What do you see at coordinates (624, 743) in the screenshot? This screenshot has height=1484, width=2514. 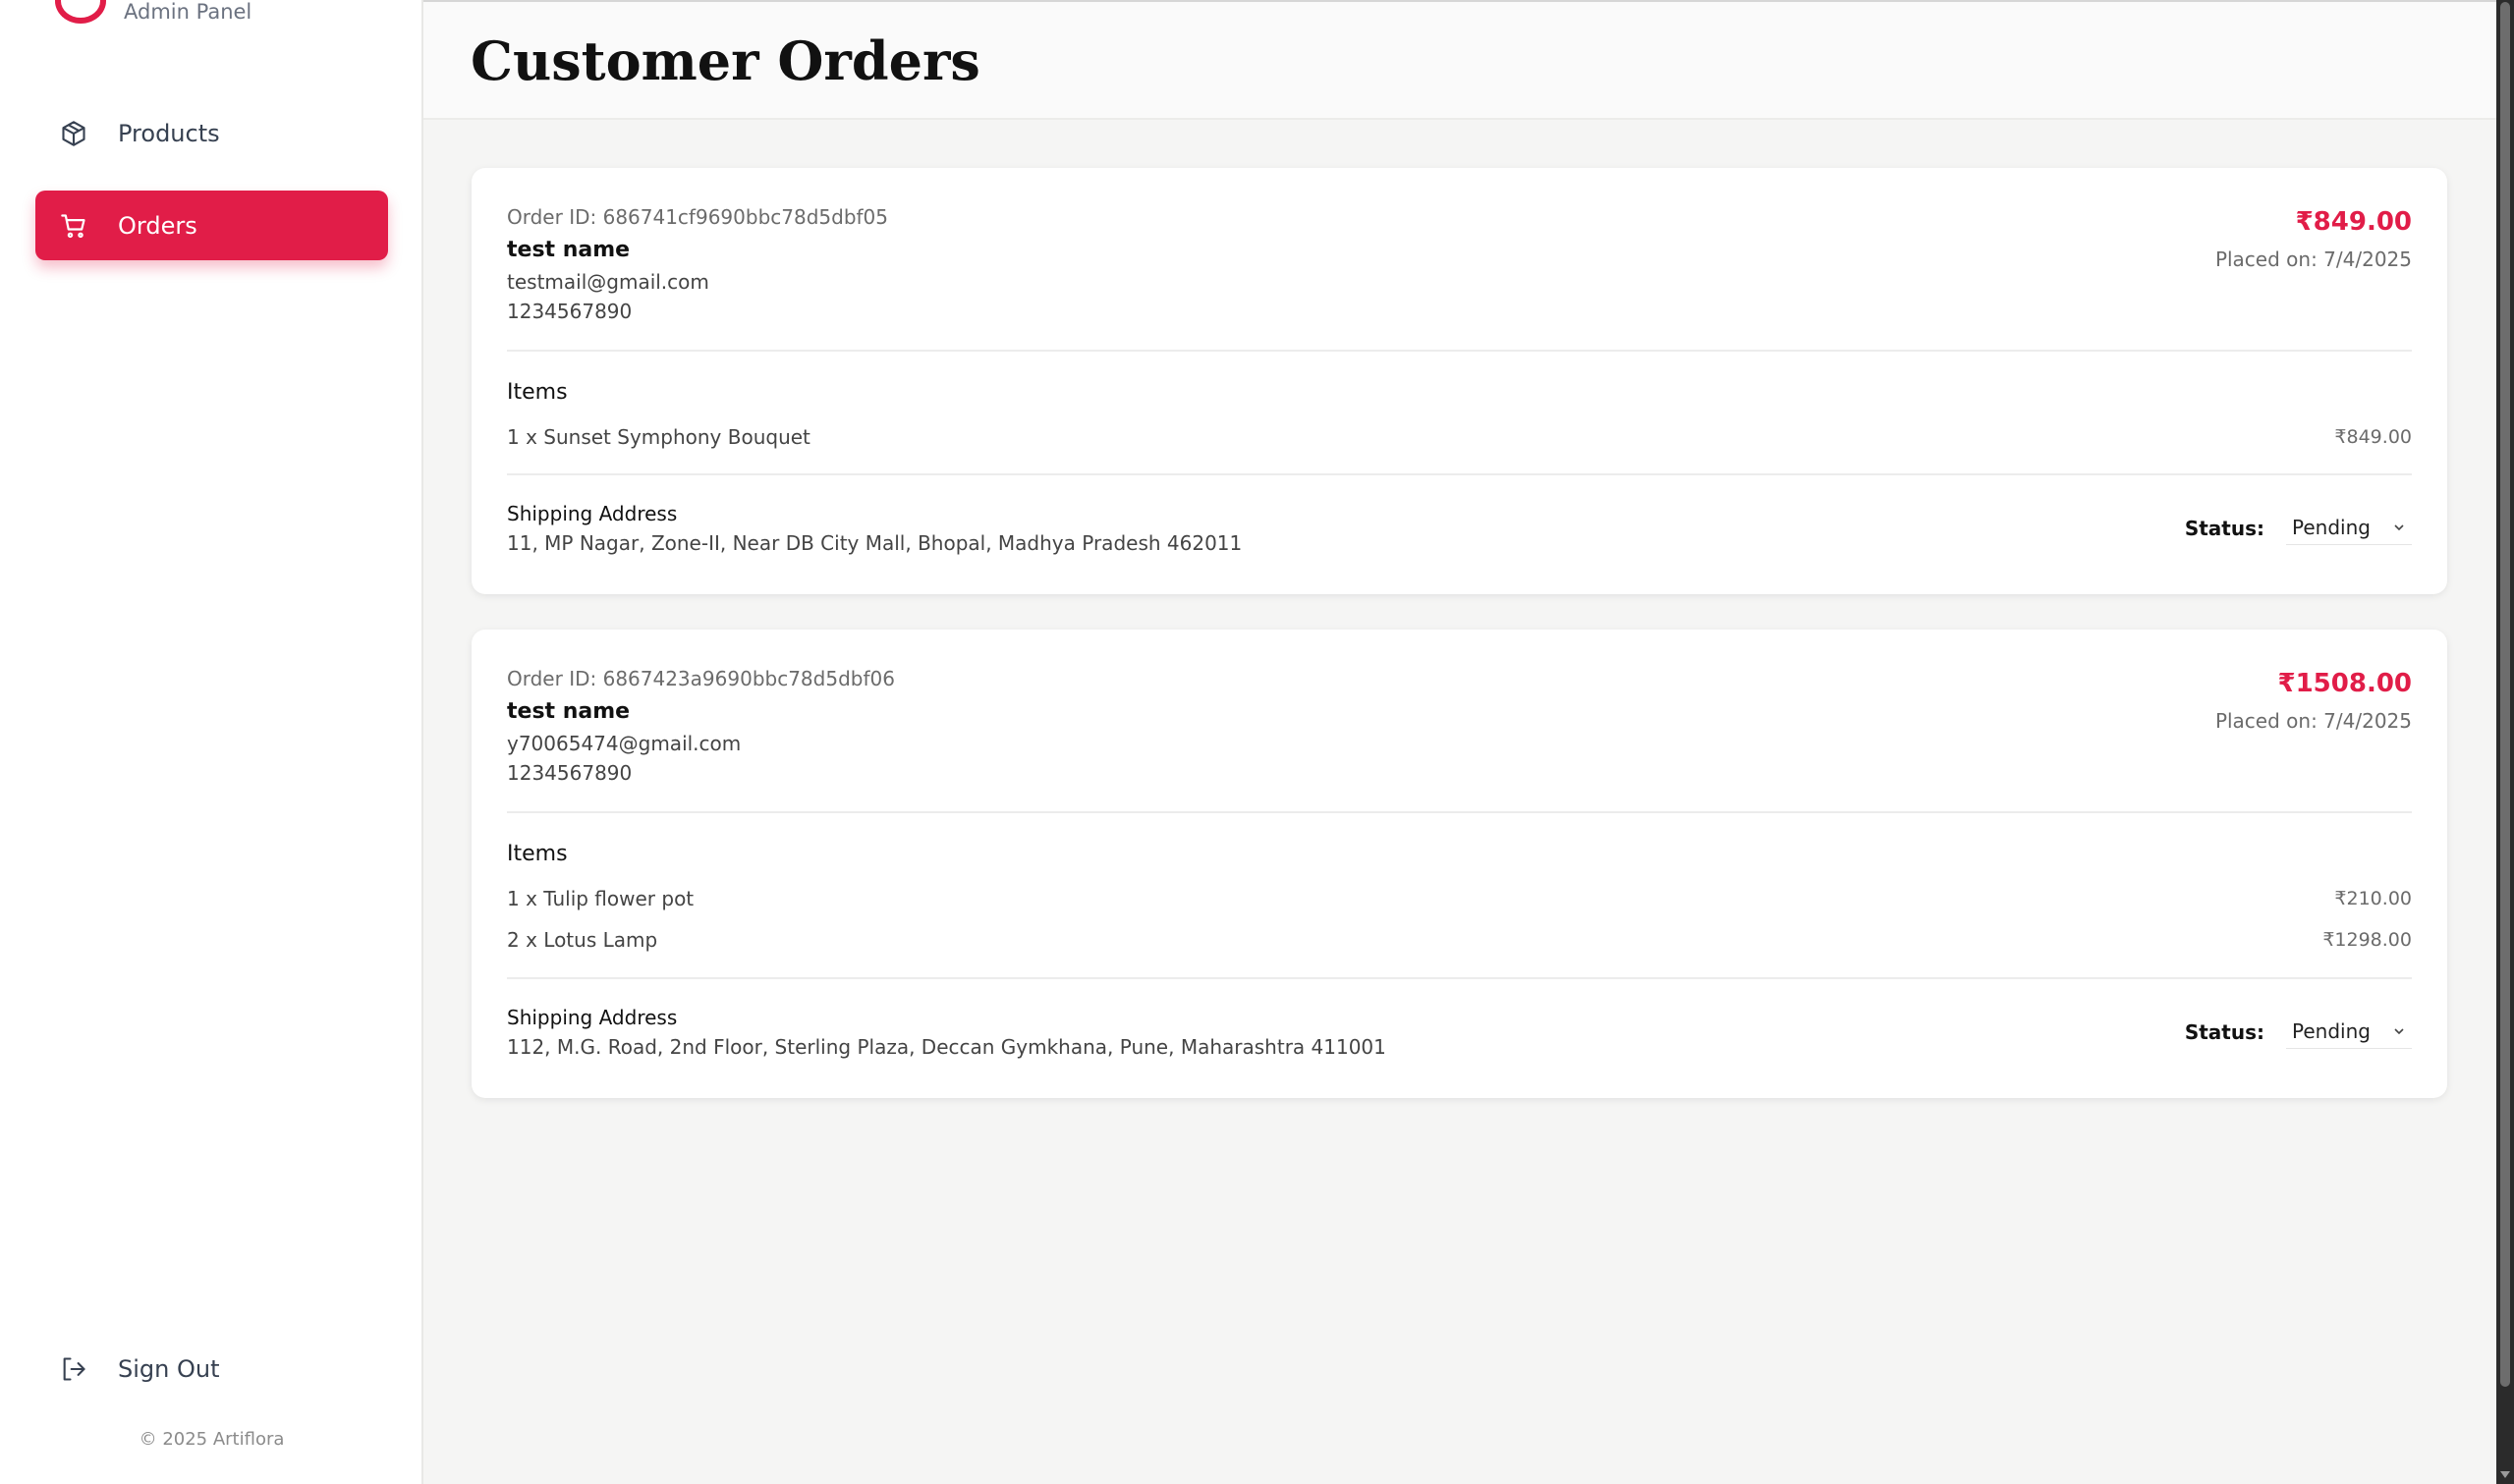 I see `customer-email: y70065474@gmail.com` at bounding box center [624, 743].